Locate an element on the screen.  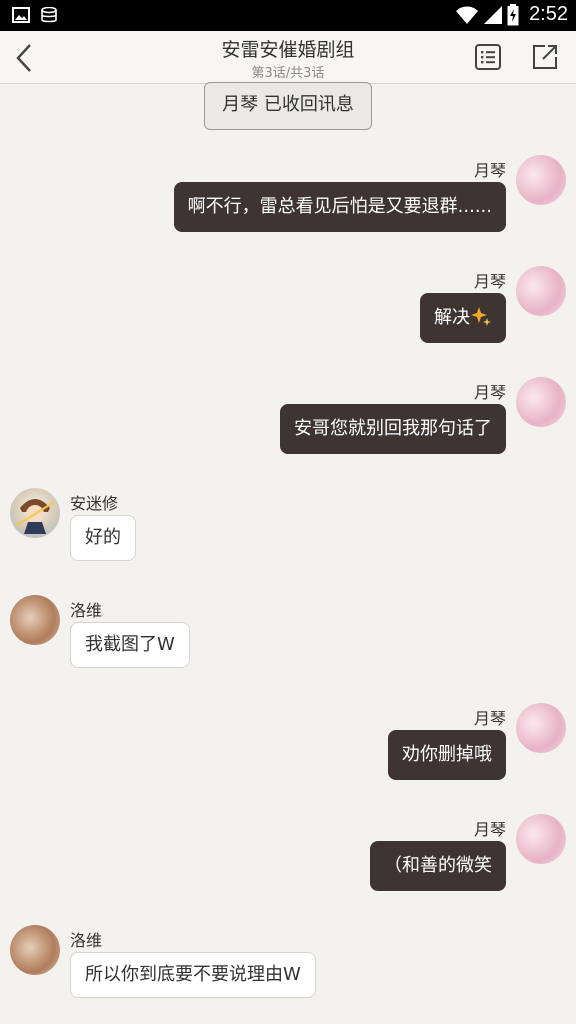
message-bubble: （和善的微笑 is located at coordinates (438, 866).